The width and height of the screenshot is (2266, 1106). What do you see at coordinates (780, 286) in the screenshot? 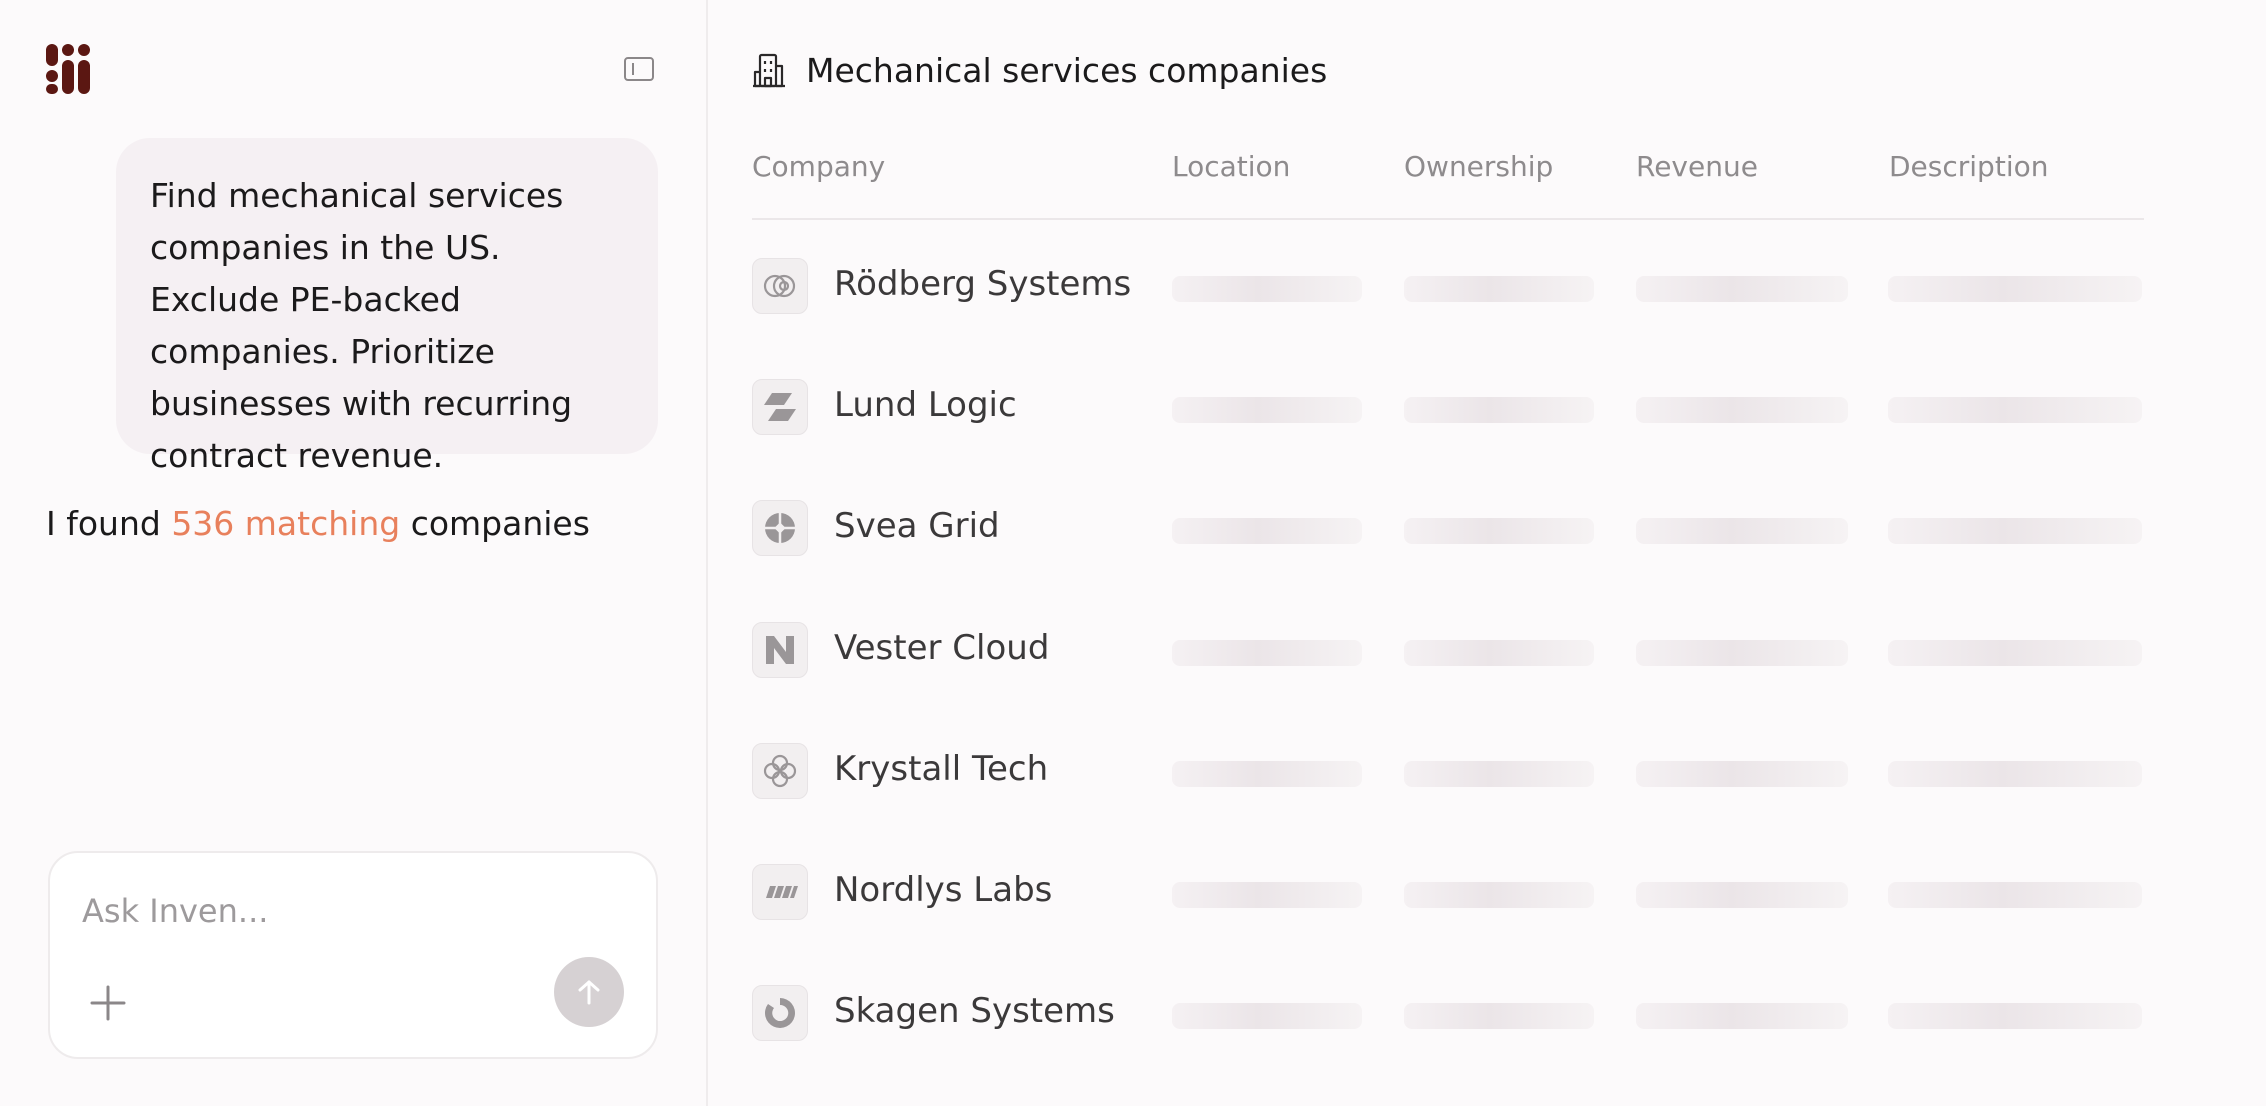
I see `rings-logo-icon` at bounding box center [780, 286].